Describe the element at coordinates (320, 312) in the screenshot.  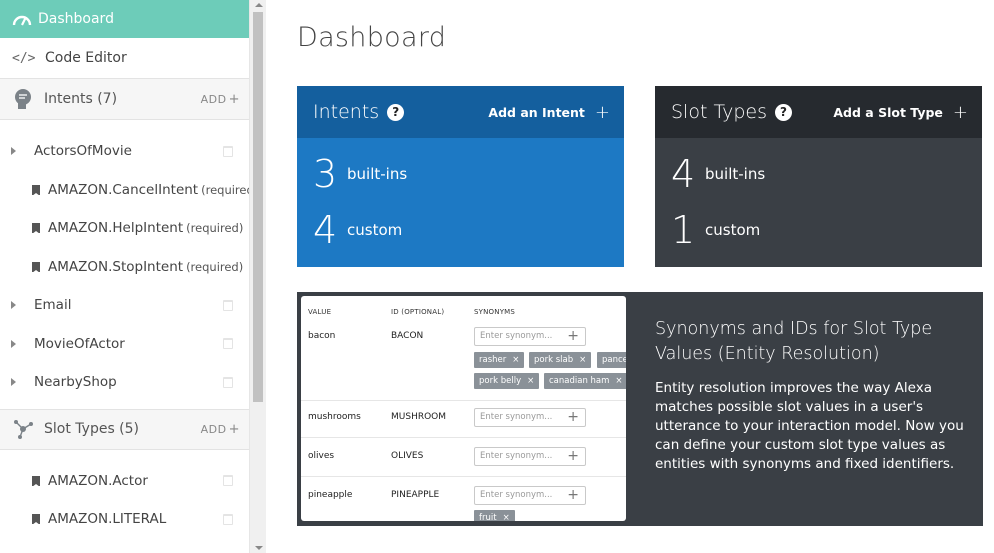
I see `column-header: VALUE` at that location.